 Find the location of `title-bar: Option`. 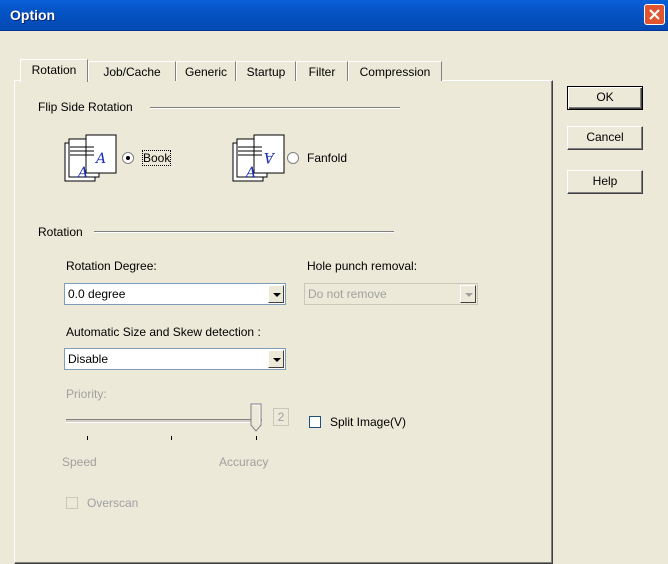

title-bar: Option is located at coordinates (334, 15).